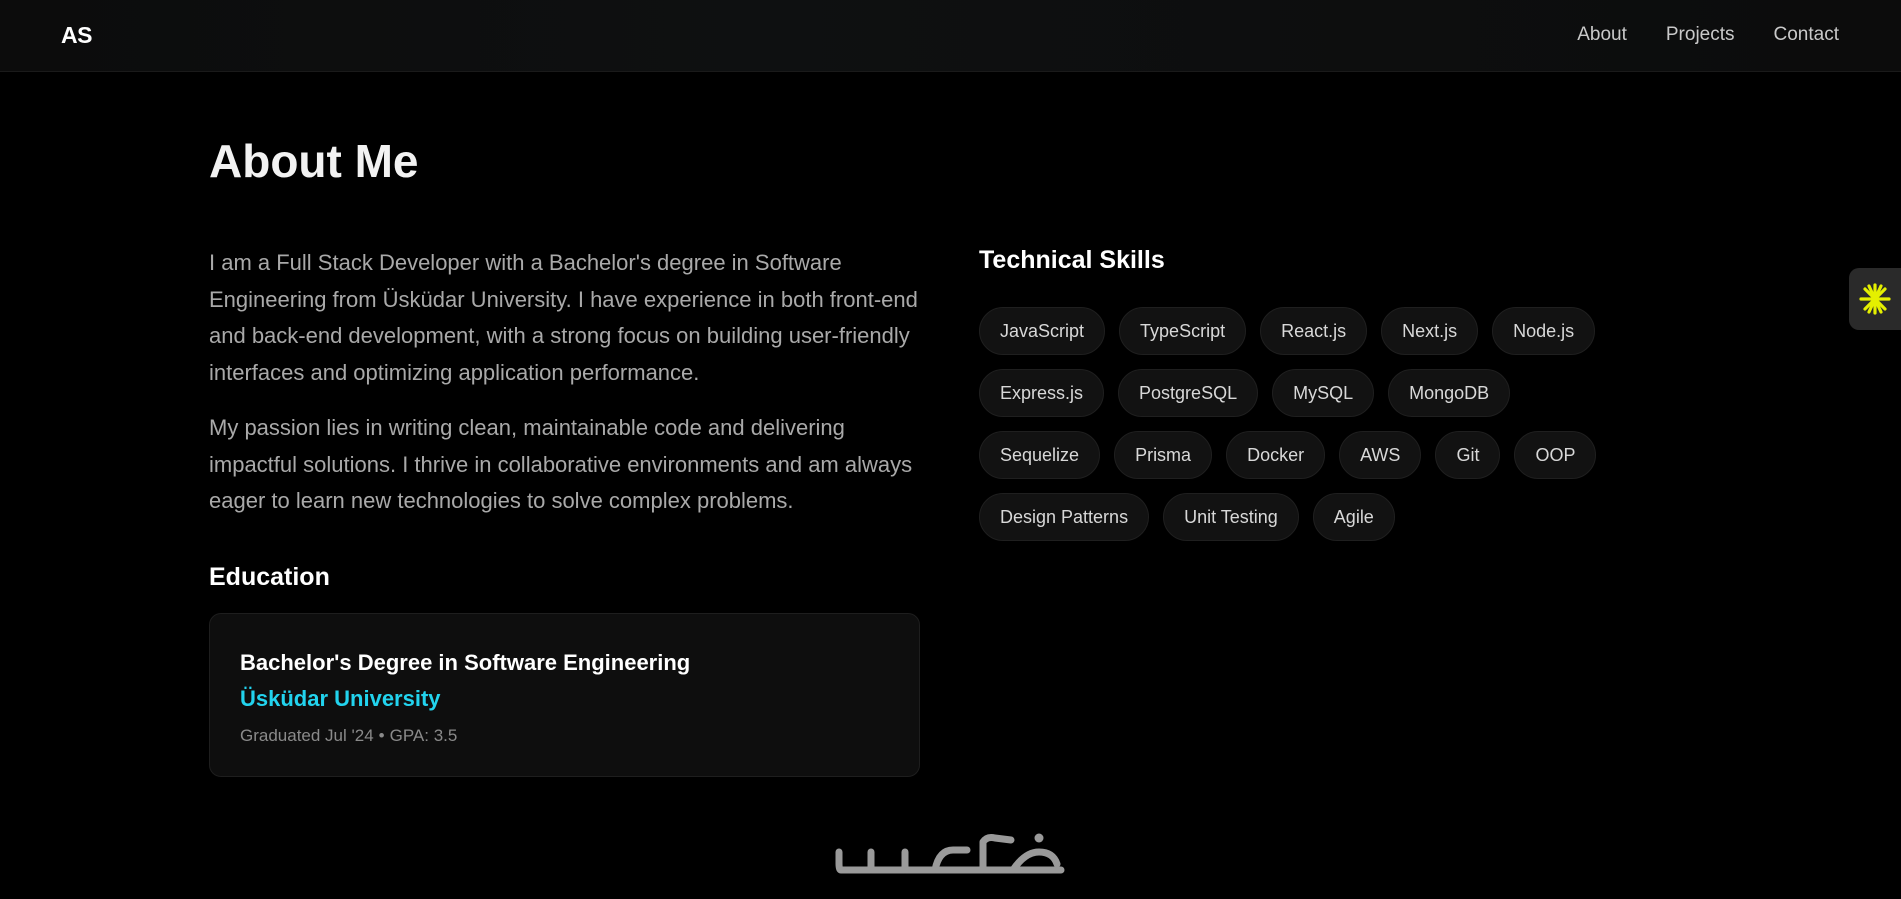  I want to click on school-name: Üsküdar University, so click(340, 698).